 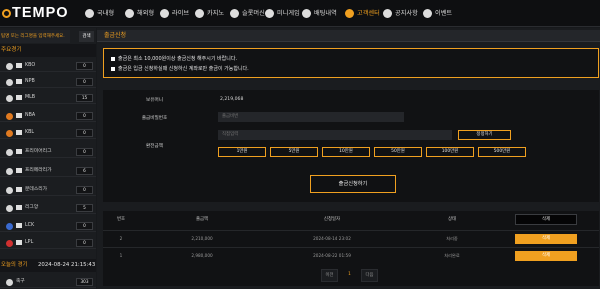 I want to click on quick-amount-50: 50만원, so click(x=398, y=152).